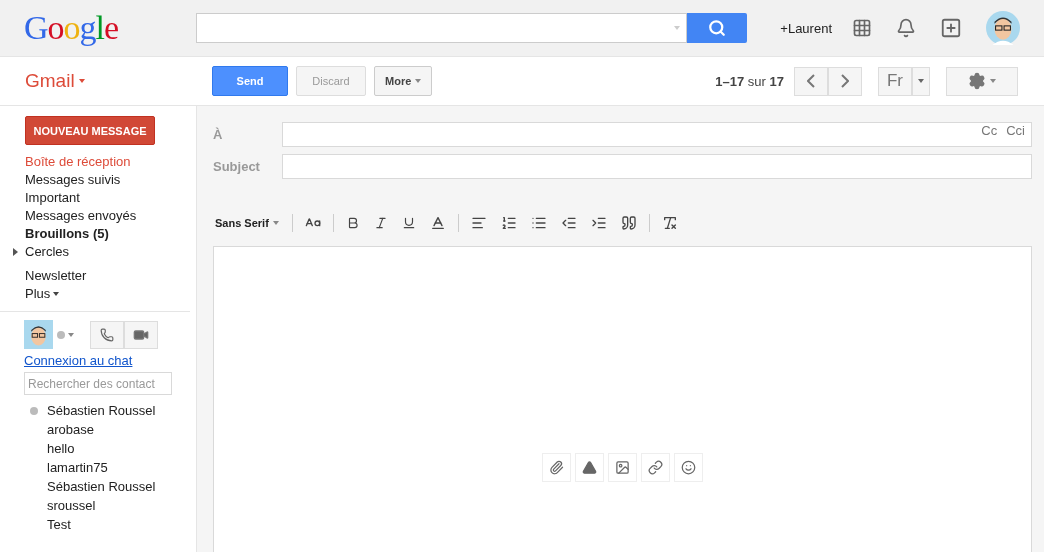 This screenshot has height=552, width=1044. I want to click on subject-field, so click(657, 166).